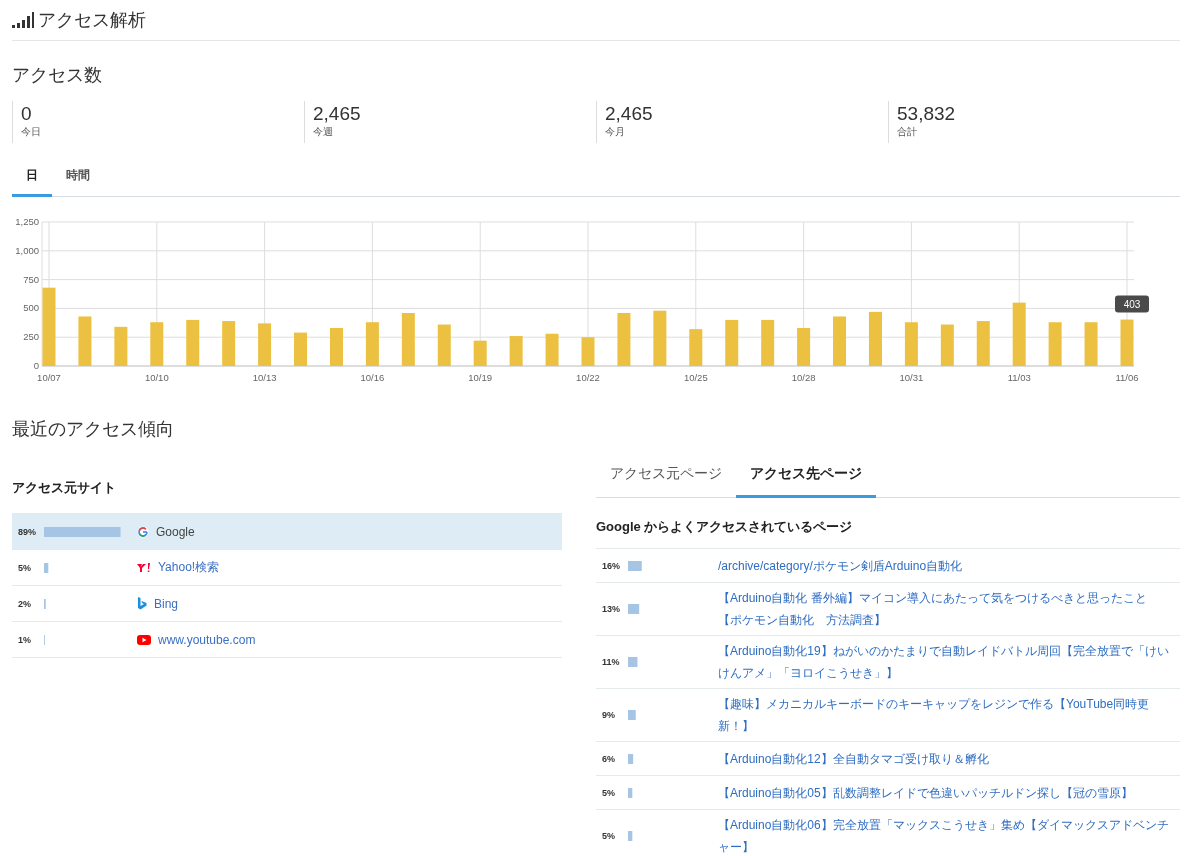 Image resolution: width=1200 pixels, height=856 pixels. Describe the element at coordinates (615, 132) in the screenshot. I see `stat-label: 今月` at that location.